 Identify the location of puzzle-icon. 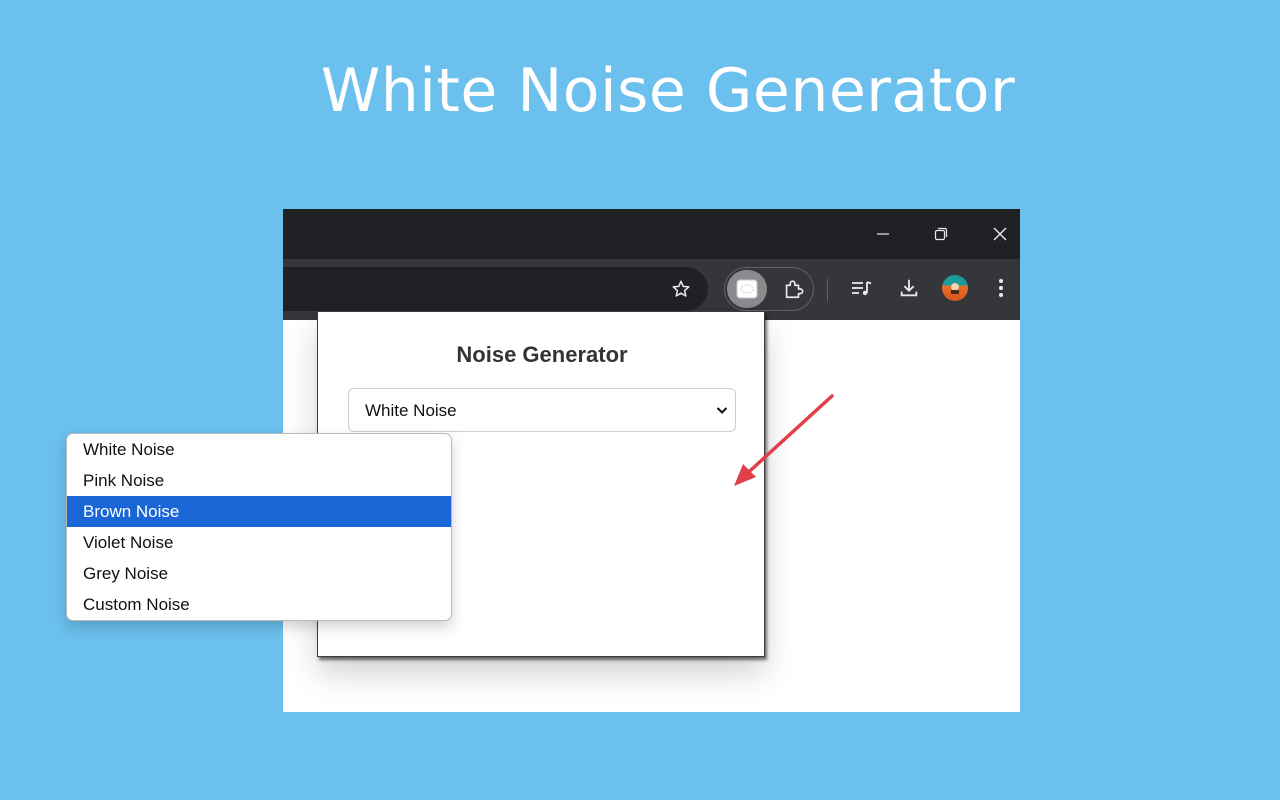
(793, 289).